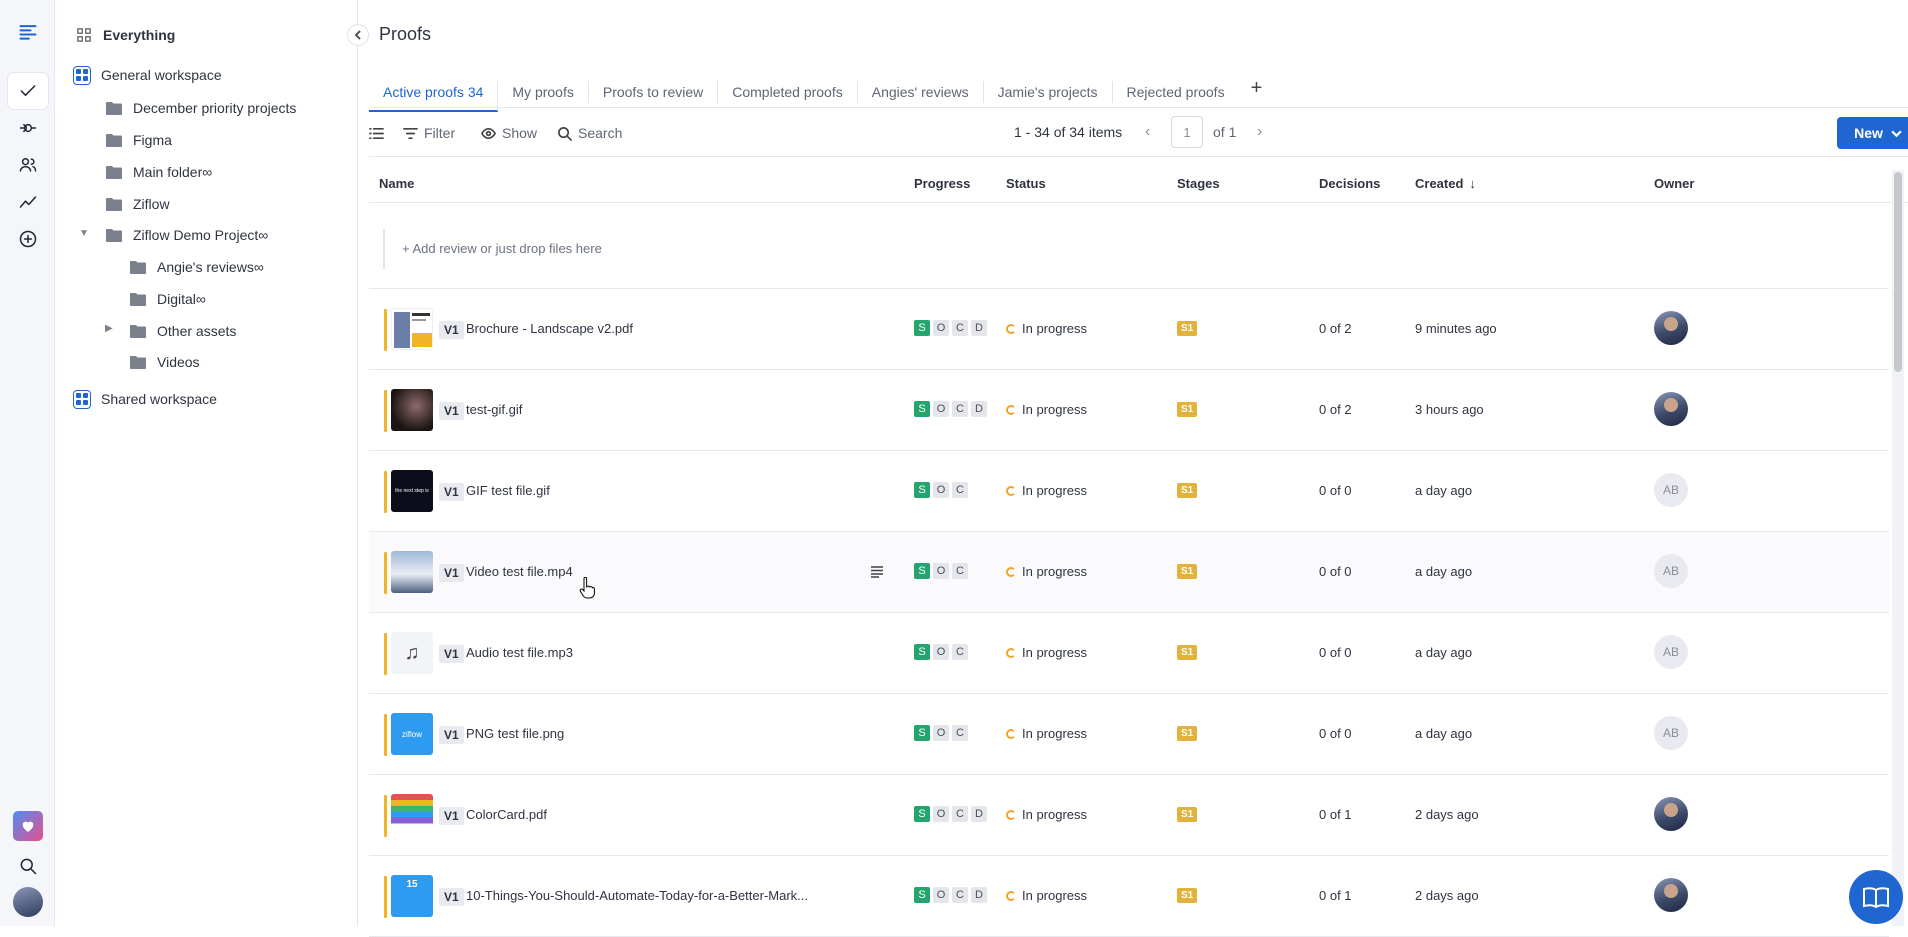  What do you see at coordinates (28, 902) in the screenshot?
I see `user-avatar` at bounding box center [28, 902].